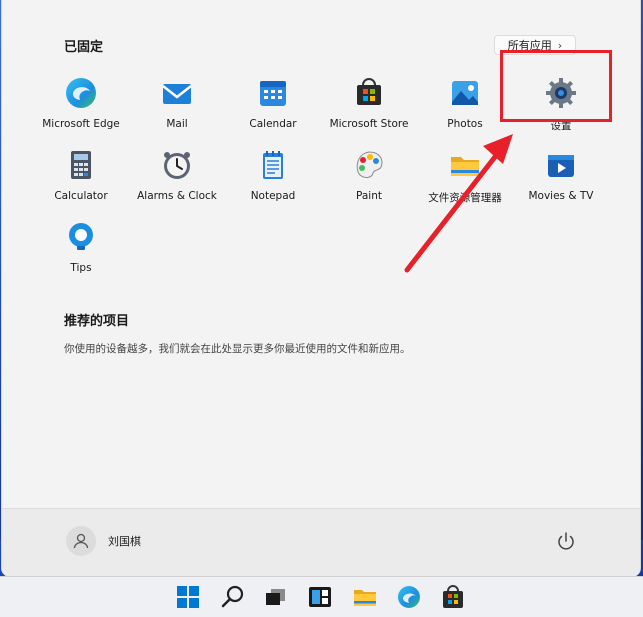 This screenshot has height=617, width=643. I want to click on app-label: Microsoft Edge, so click(81, 124).